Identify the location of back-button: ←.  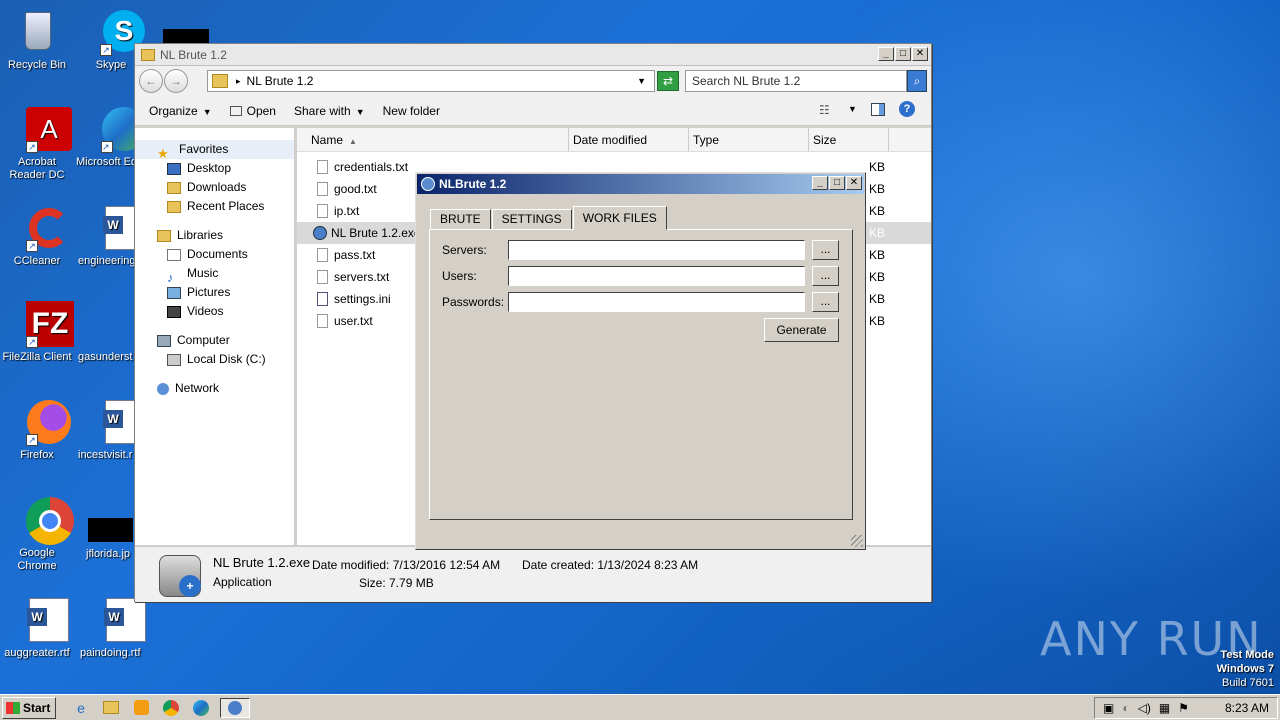
(151, 81).